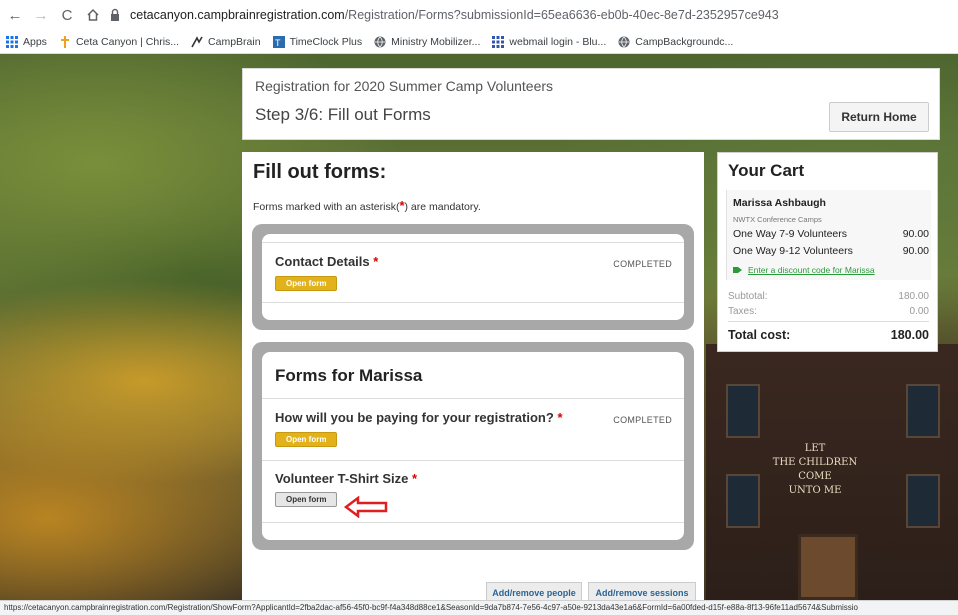 This screenshot has height=615, width=958. Describe the element at coordinates (919, 311) in the screenshot. I see `taxes-value: 0.00` at that location.